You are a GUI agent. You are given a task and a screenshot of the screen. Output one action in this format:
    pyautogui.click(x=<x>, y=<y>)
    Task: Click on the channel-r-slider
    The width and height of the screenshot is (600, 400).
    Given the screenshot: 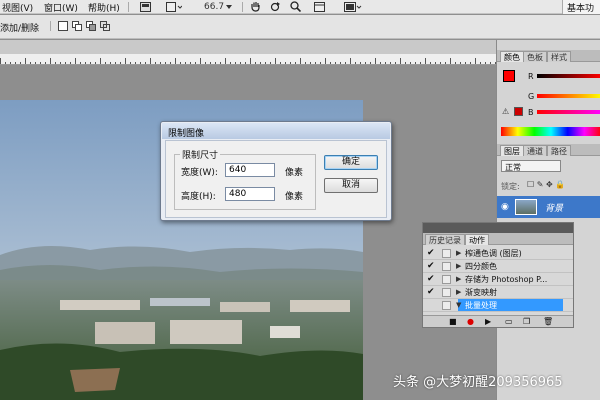 What is the action you would take?
    pyautogui.click(x=568, y=76)
    